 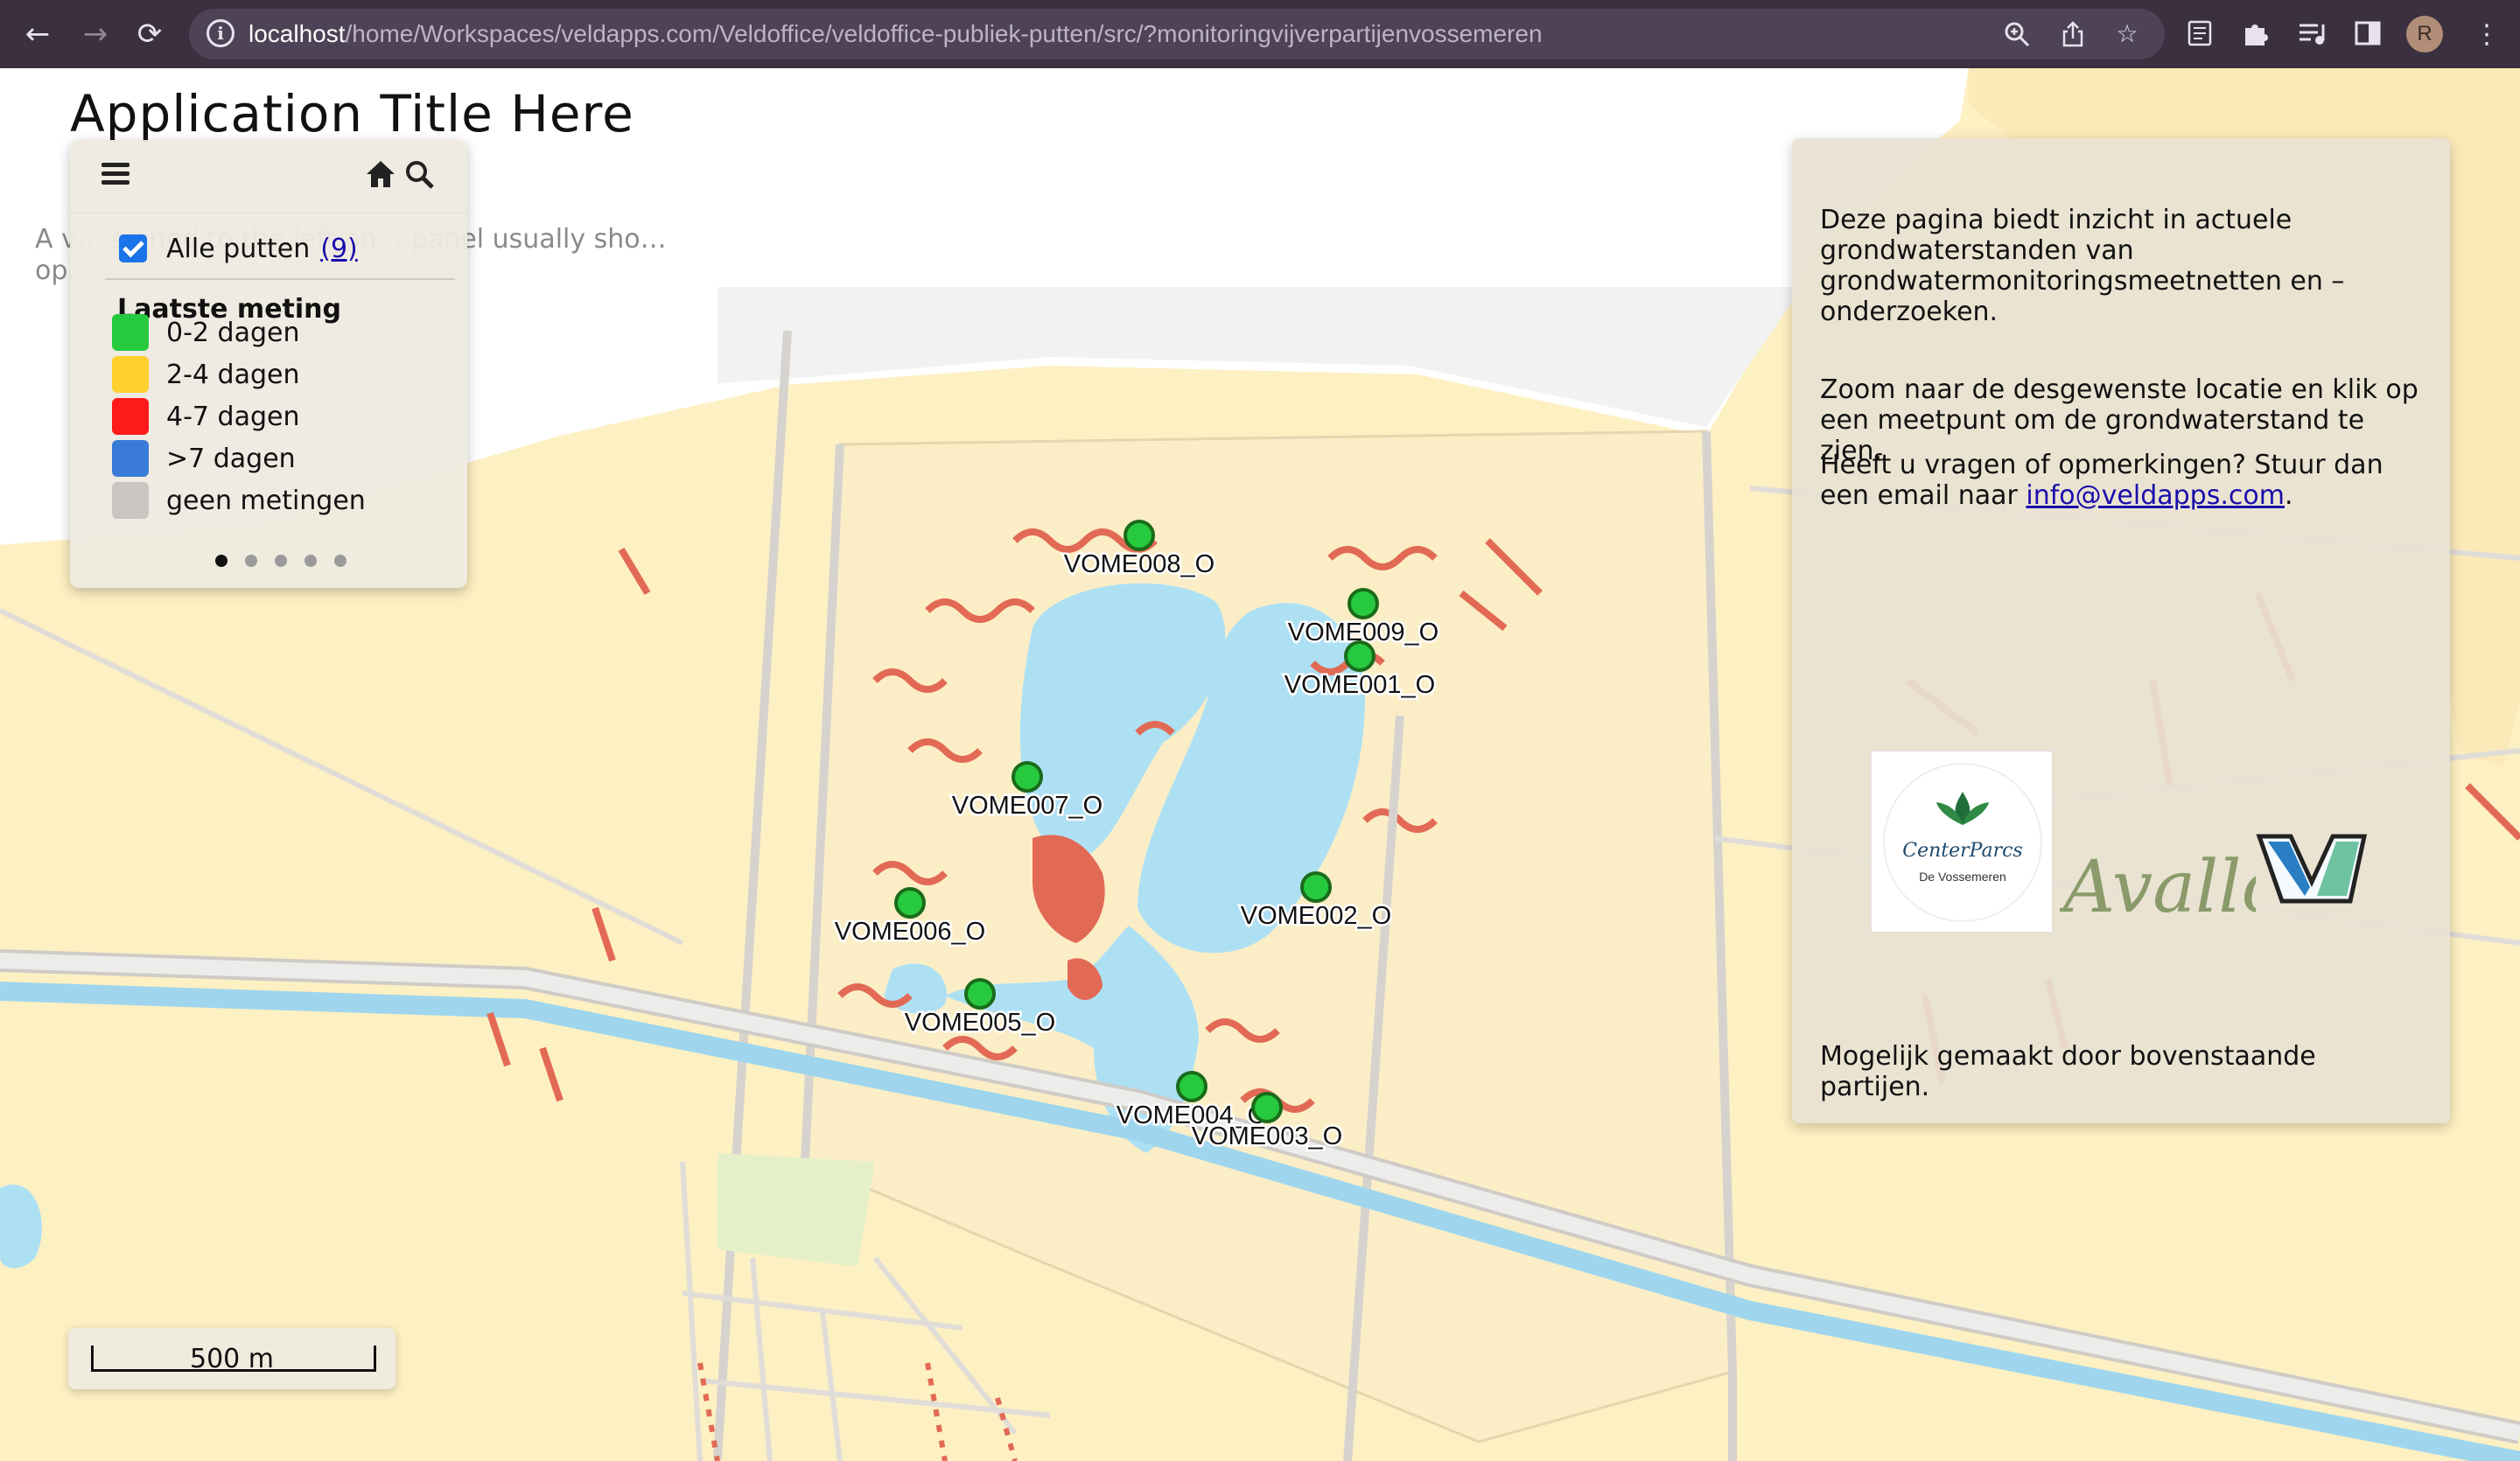 I want to click on legend-item: 2-4 dagen, so click(x=205, y=374).